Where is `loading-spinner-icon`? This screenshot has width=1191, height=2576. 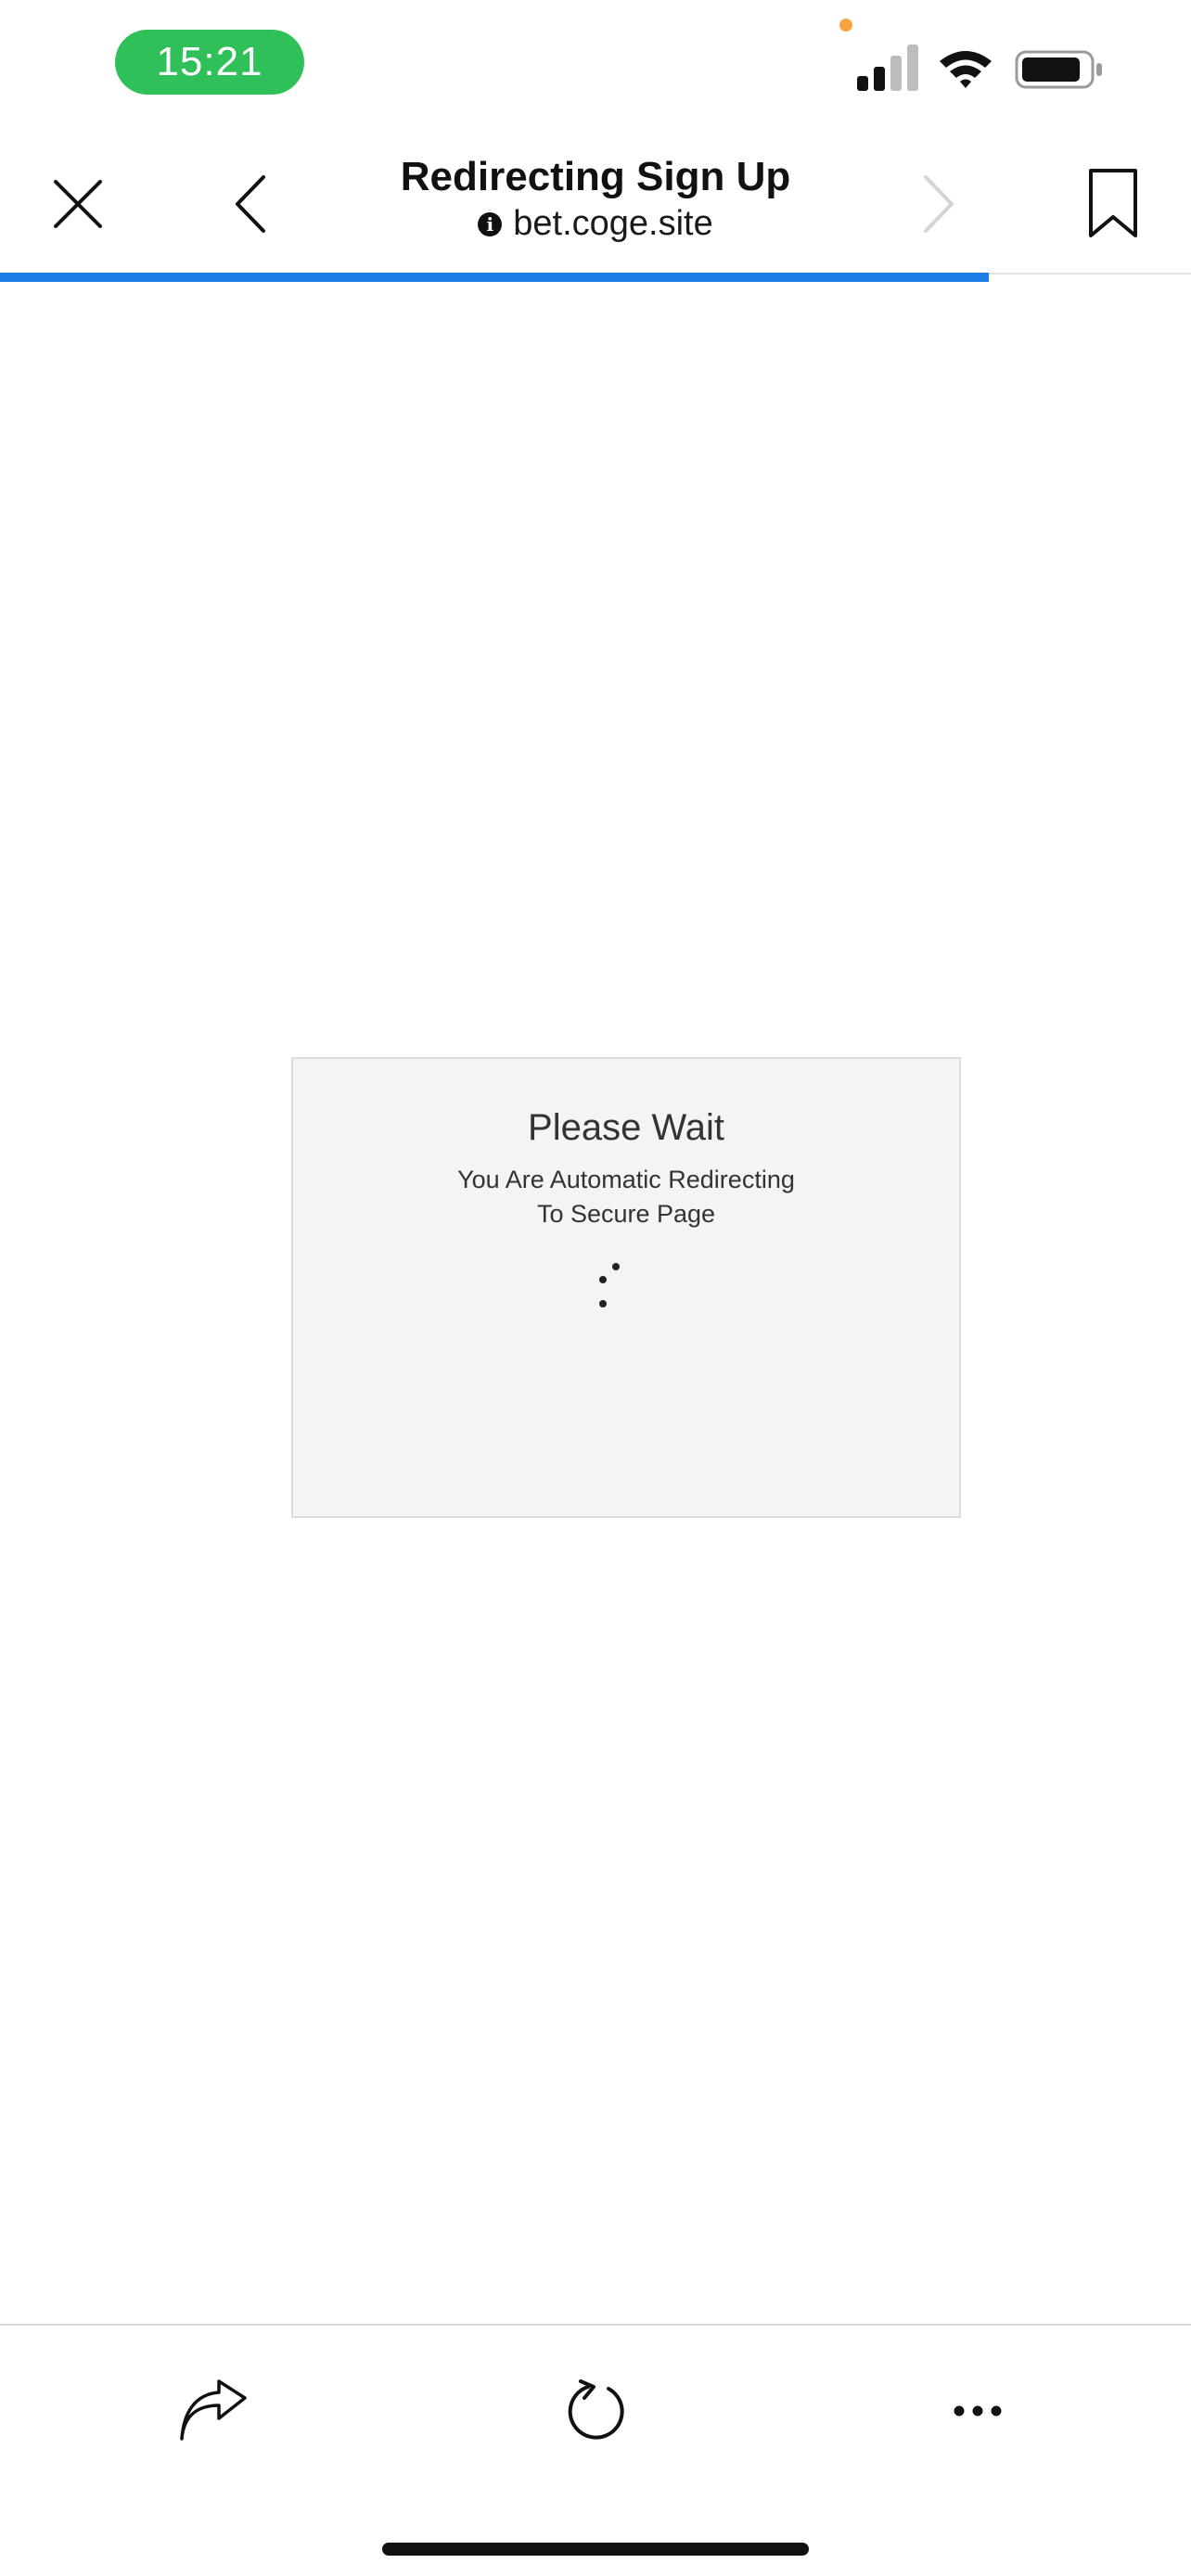
loading-spinner-icon is located at coordinates (623, 1291).